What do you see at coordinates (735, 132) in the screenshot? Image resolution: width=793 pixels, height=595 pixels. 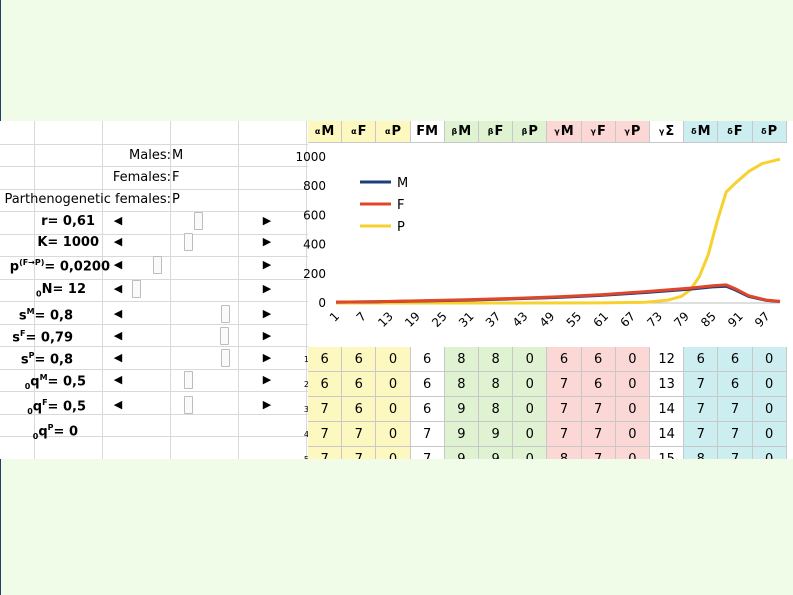 I see `column-header: δF` at bounding box center [735, 132].